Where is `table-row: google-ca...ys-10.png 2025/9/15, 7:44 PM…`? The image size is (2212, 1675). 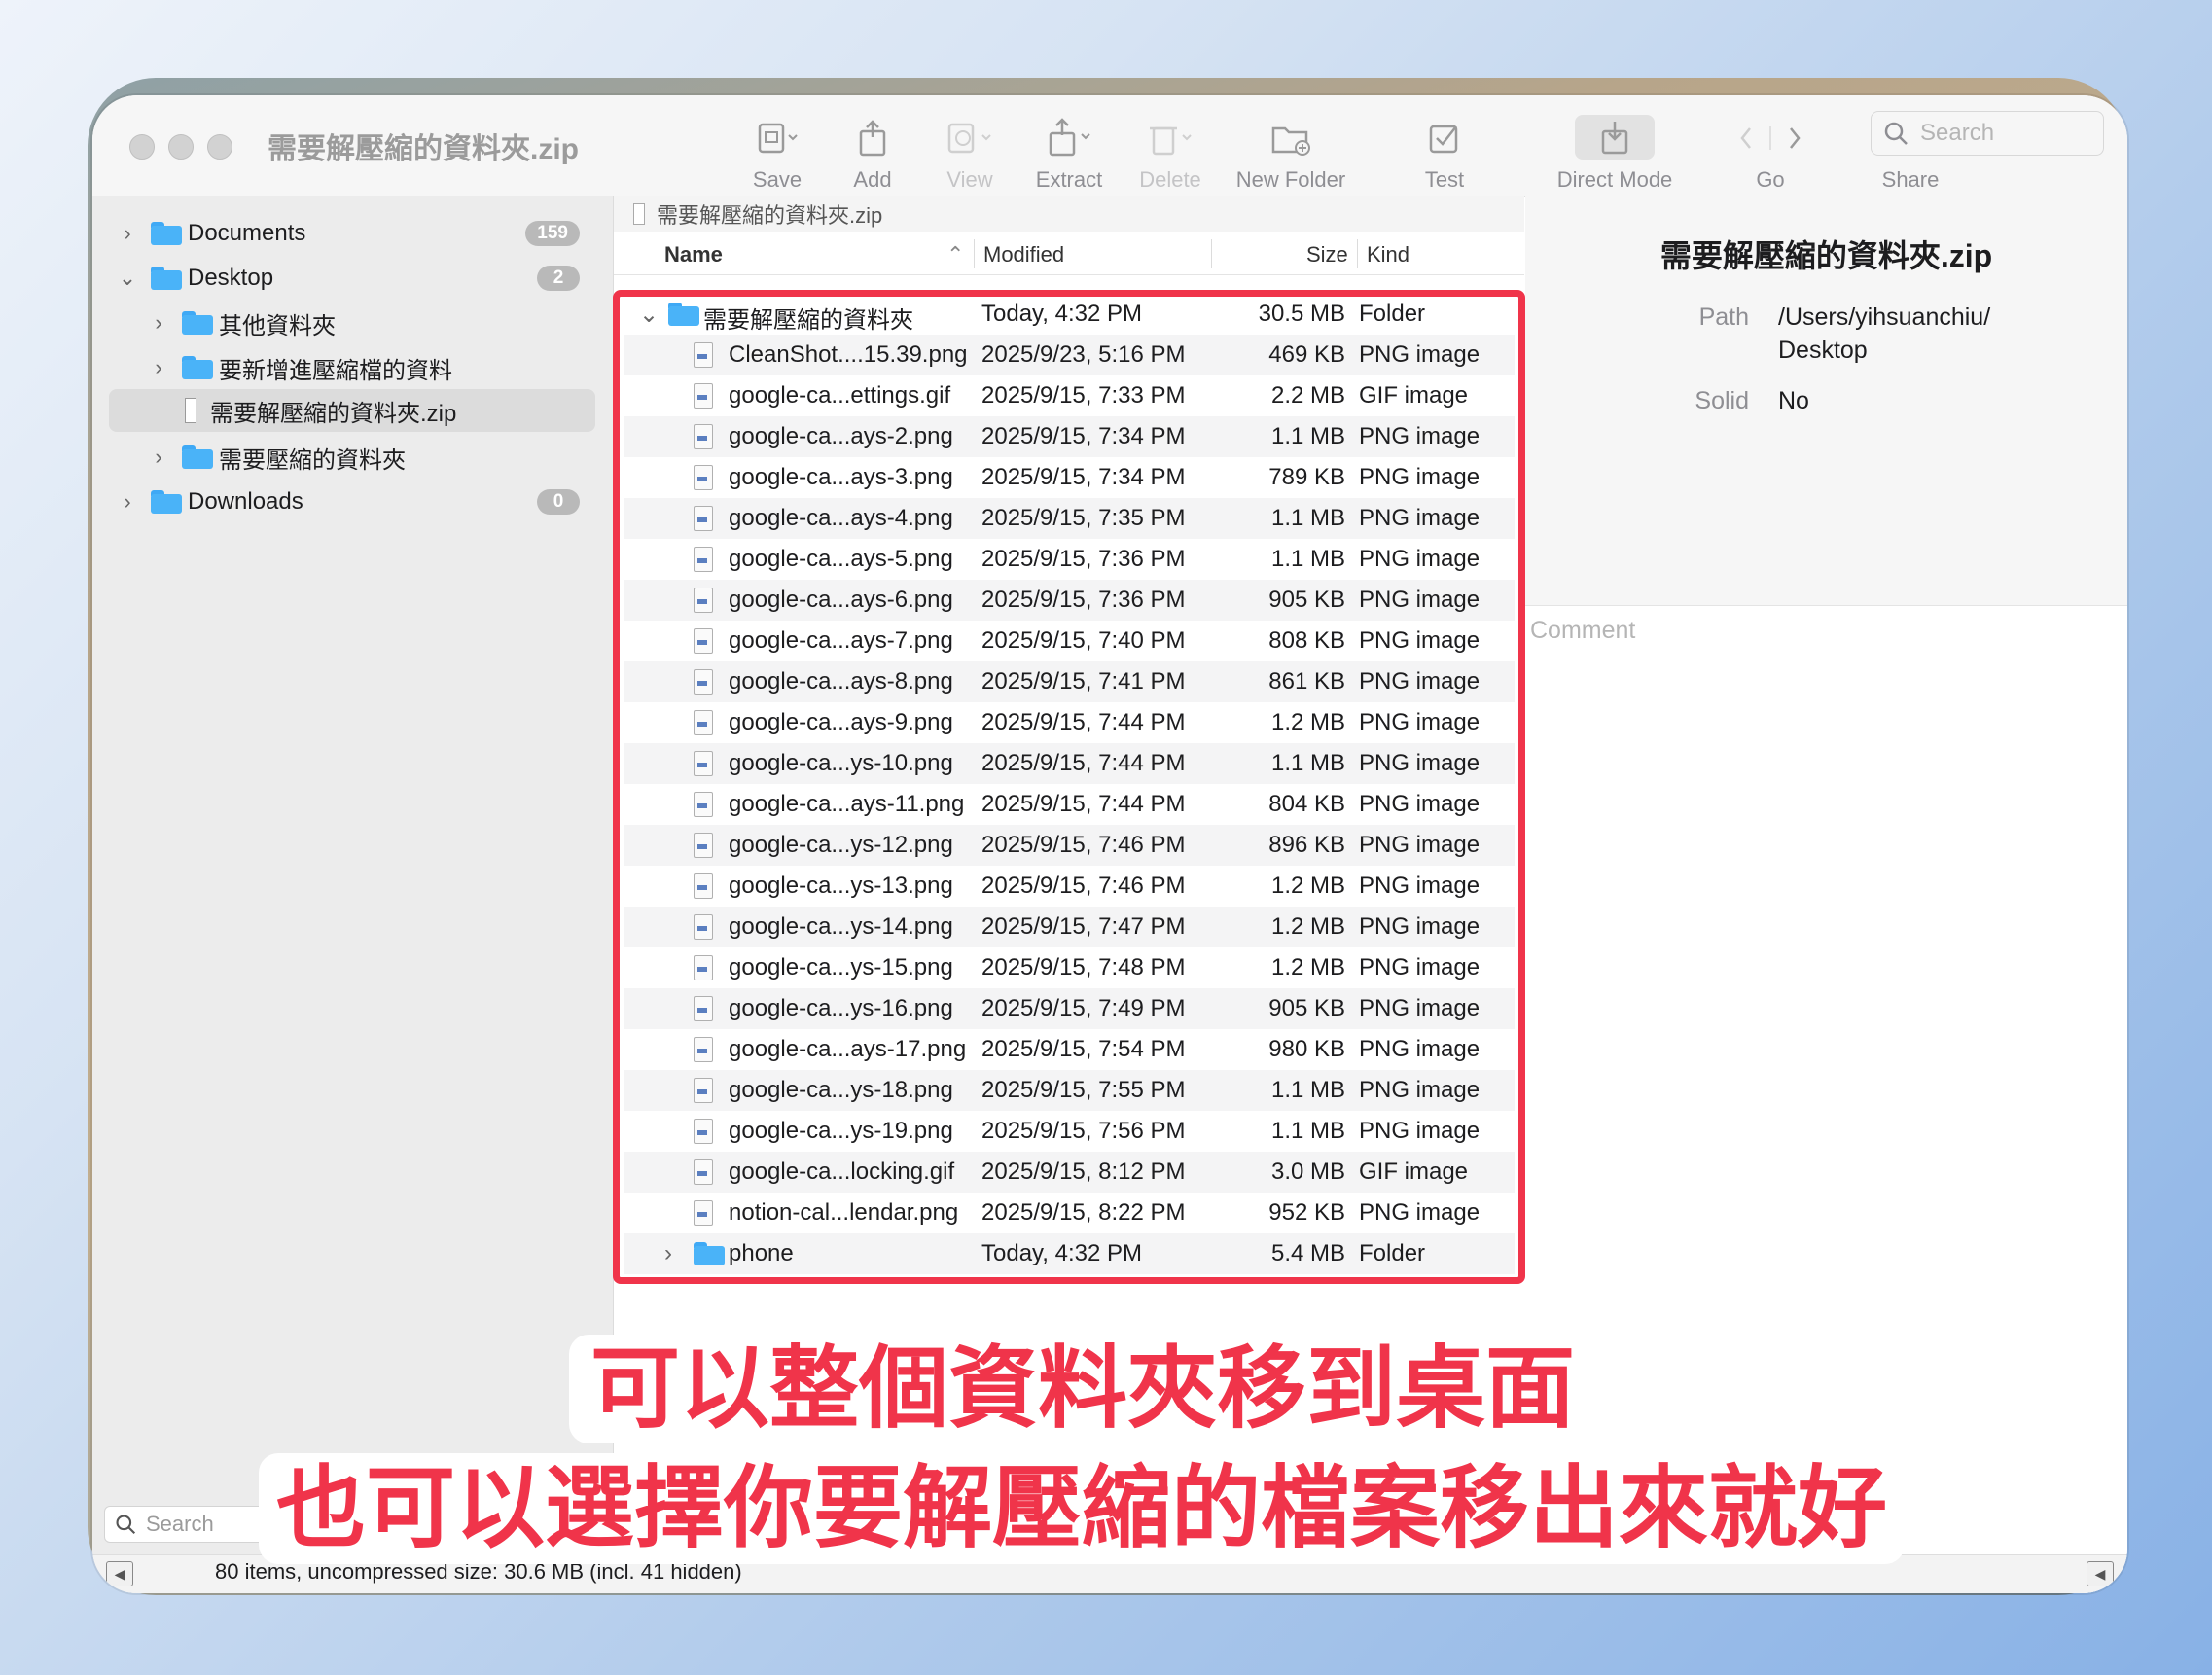 table-row: google-ca...ys-10.png 2025/9/15, 7:44 PM… is located at coordinates (1069, 763).